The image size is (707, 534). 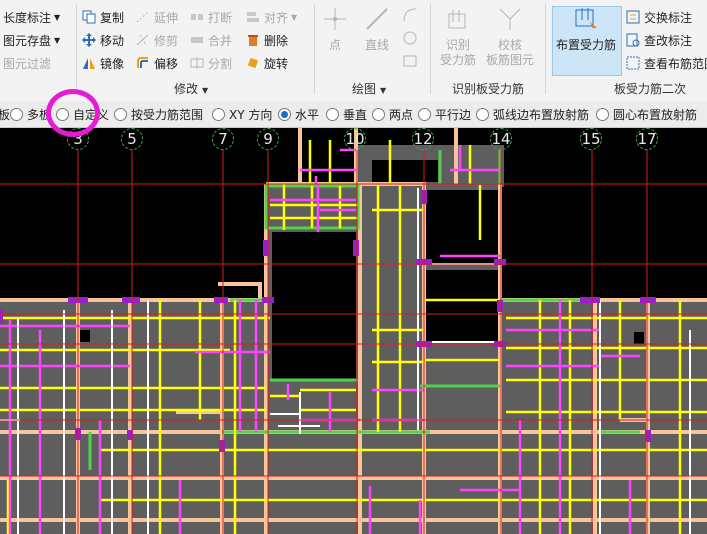 What do you see at coordinates (30, 114) in the screenshot?
I see `option-multi-slab: 多板` at bounding box center [30, 114].